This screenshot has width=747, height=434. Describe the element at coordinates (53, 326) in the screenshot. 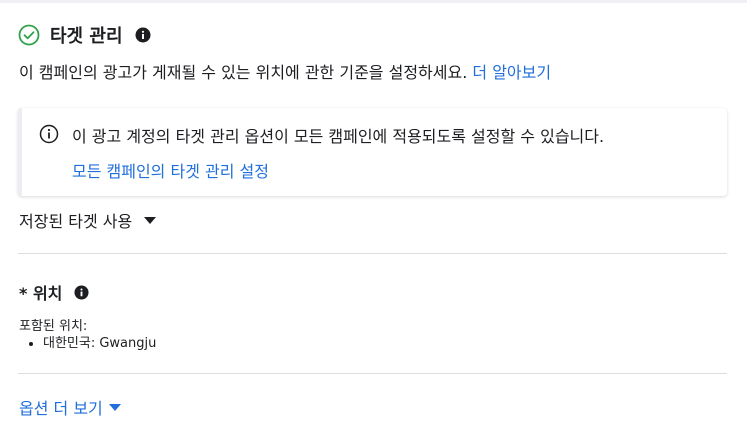

I see `included-locations-label: 포함된 위치:` at that location.